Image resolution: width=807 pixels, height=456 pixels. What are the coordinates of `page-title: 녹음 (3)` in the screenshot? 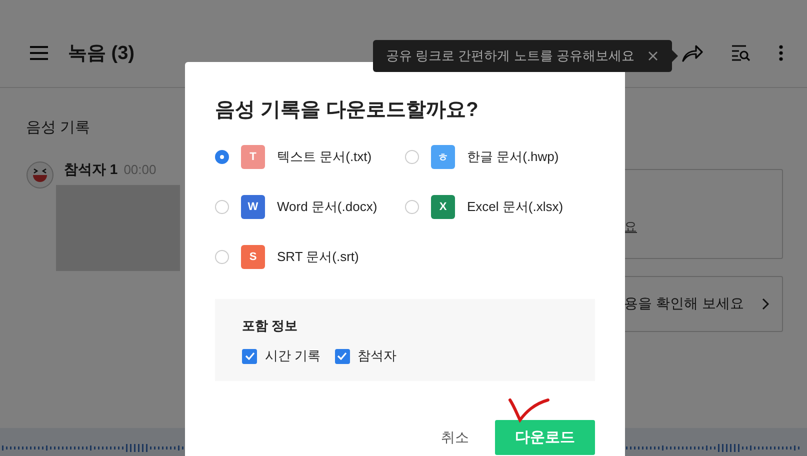 It's located at (101, 54).